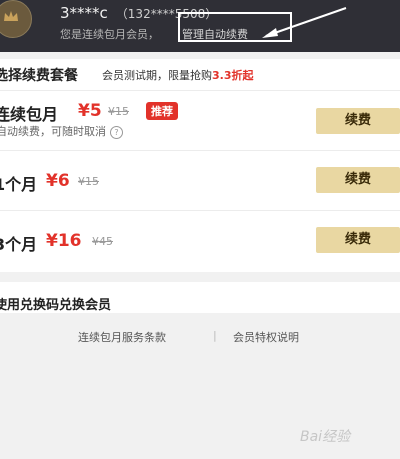  I want to click on plan-name: 1个月, so click(19, 184).